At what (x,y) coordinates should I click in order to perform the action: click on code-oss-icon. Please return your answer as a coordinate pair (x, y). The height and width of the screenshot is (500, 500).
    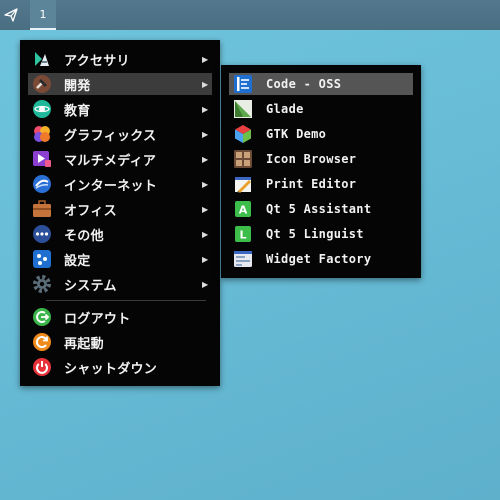
    Looking at the image, I should click on (243, 84).